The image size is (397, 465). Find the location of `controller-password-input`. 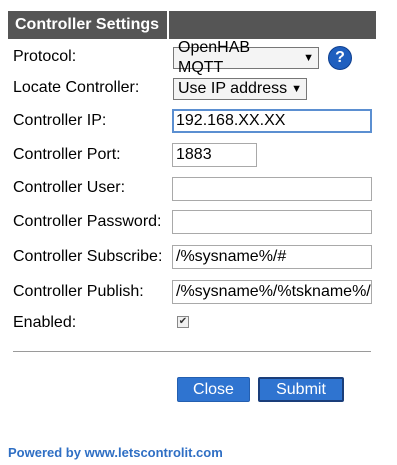

controller-password-input is located at coordinates (272, 222).